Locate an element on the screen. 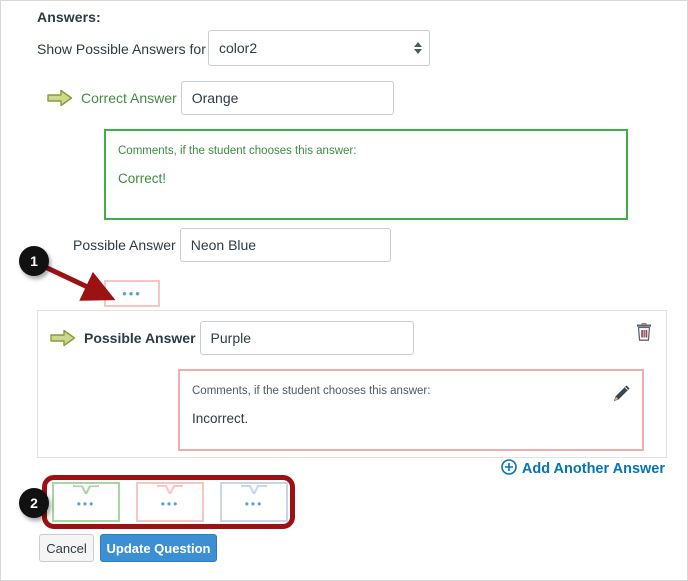 The image size is (688, 581). cancel-button: Cancel is located at coordinates (66, 548).